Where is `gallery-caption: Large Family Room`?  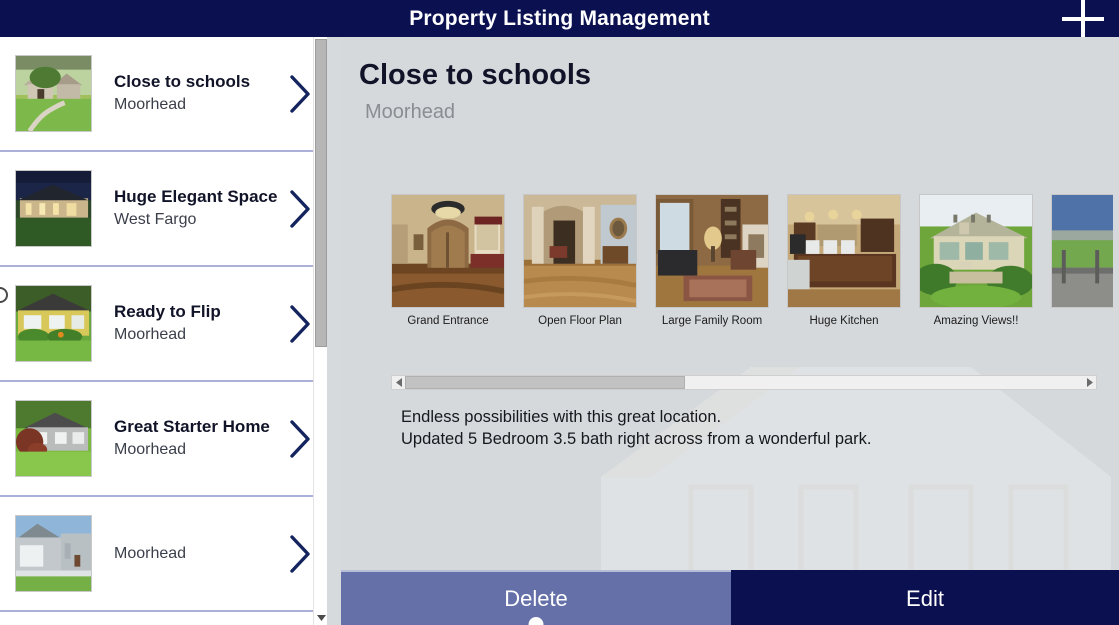 gallery-caption: Large Family Room is located at coordinates (712, 321).